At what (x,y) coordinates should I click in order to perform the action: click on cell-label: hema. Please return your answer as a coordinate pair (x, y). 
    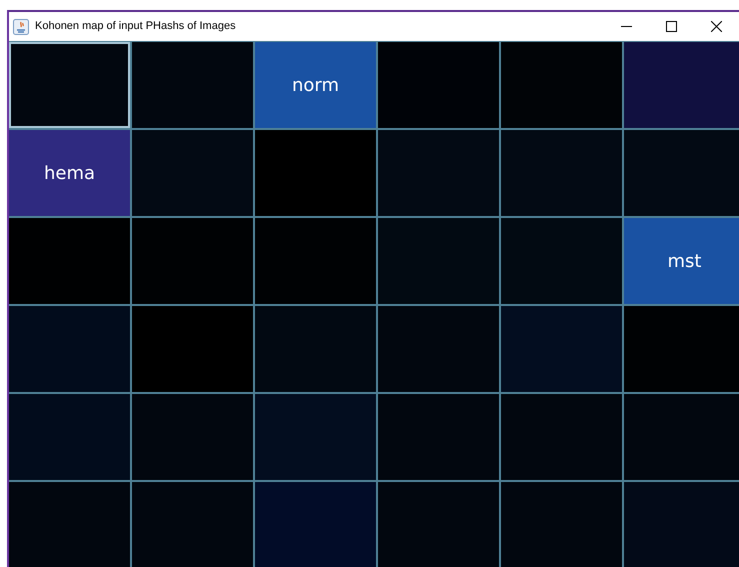
    Looking at the image, I should click on (70, 174).